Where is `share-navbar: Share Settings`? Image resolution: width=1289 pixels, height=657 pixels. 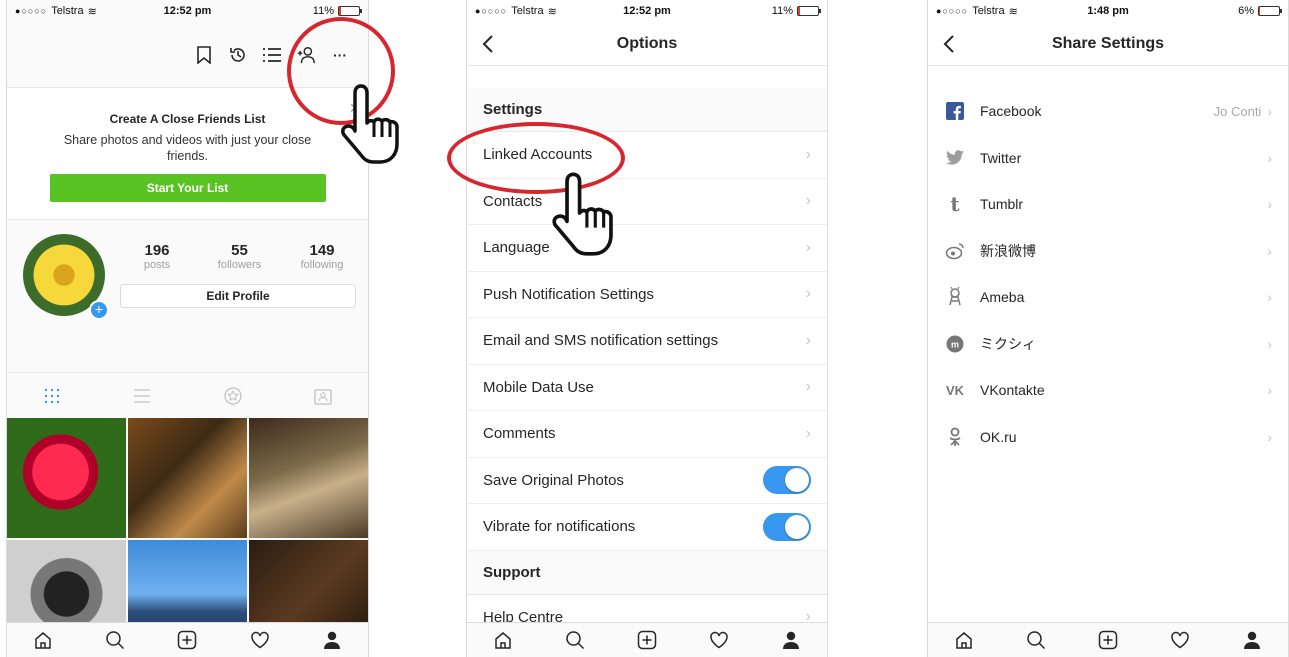 share-navbar: Share Settings is located at coordinates (1108, 44).